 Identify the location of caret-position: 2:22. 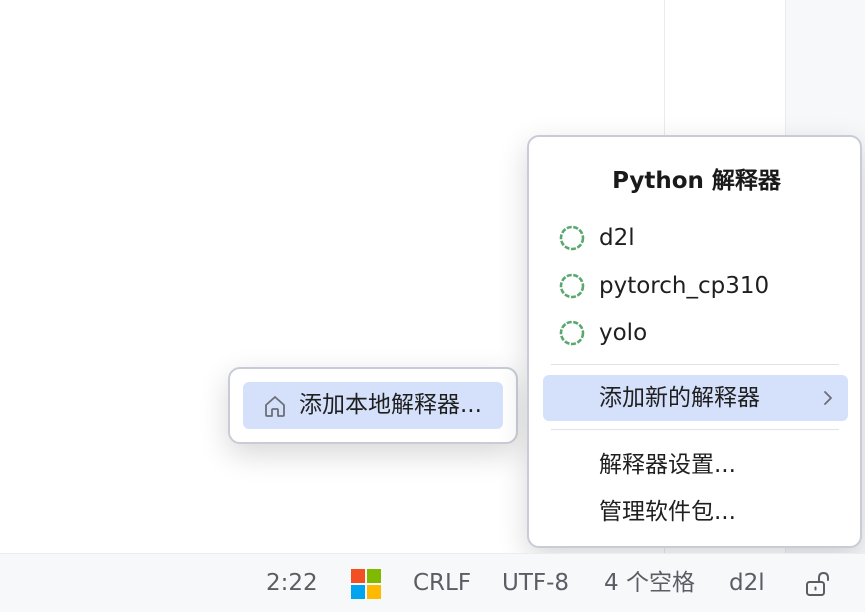
(292, 583).